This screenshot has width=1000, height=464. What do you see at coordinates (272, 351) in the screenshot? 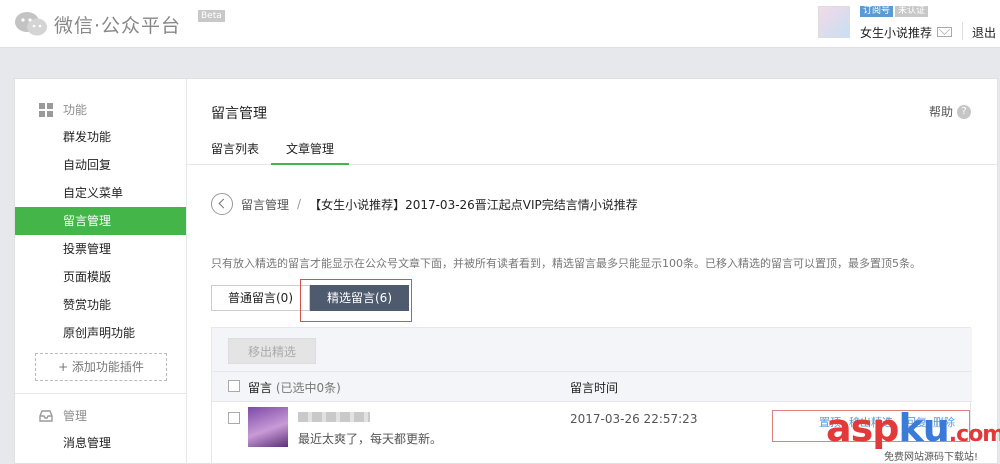
I see `move-out-featured-button: 移出精选` at bounding box center [272, 351].